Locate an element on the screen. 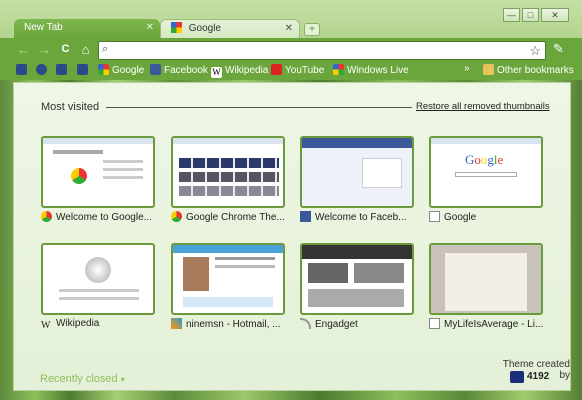  bookmark-youtube: YouTube is located at coordinates (297, 71).